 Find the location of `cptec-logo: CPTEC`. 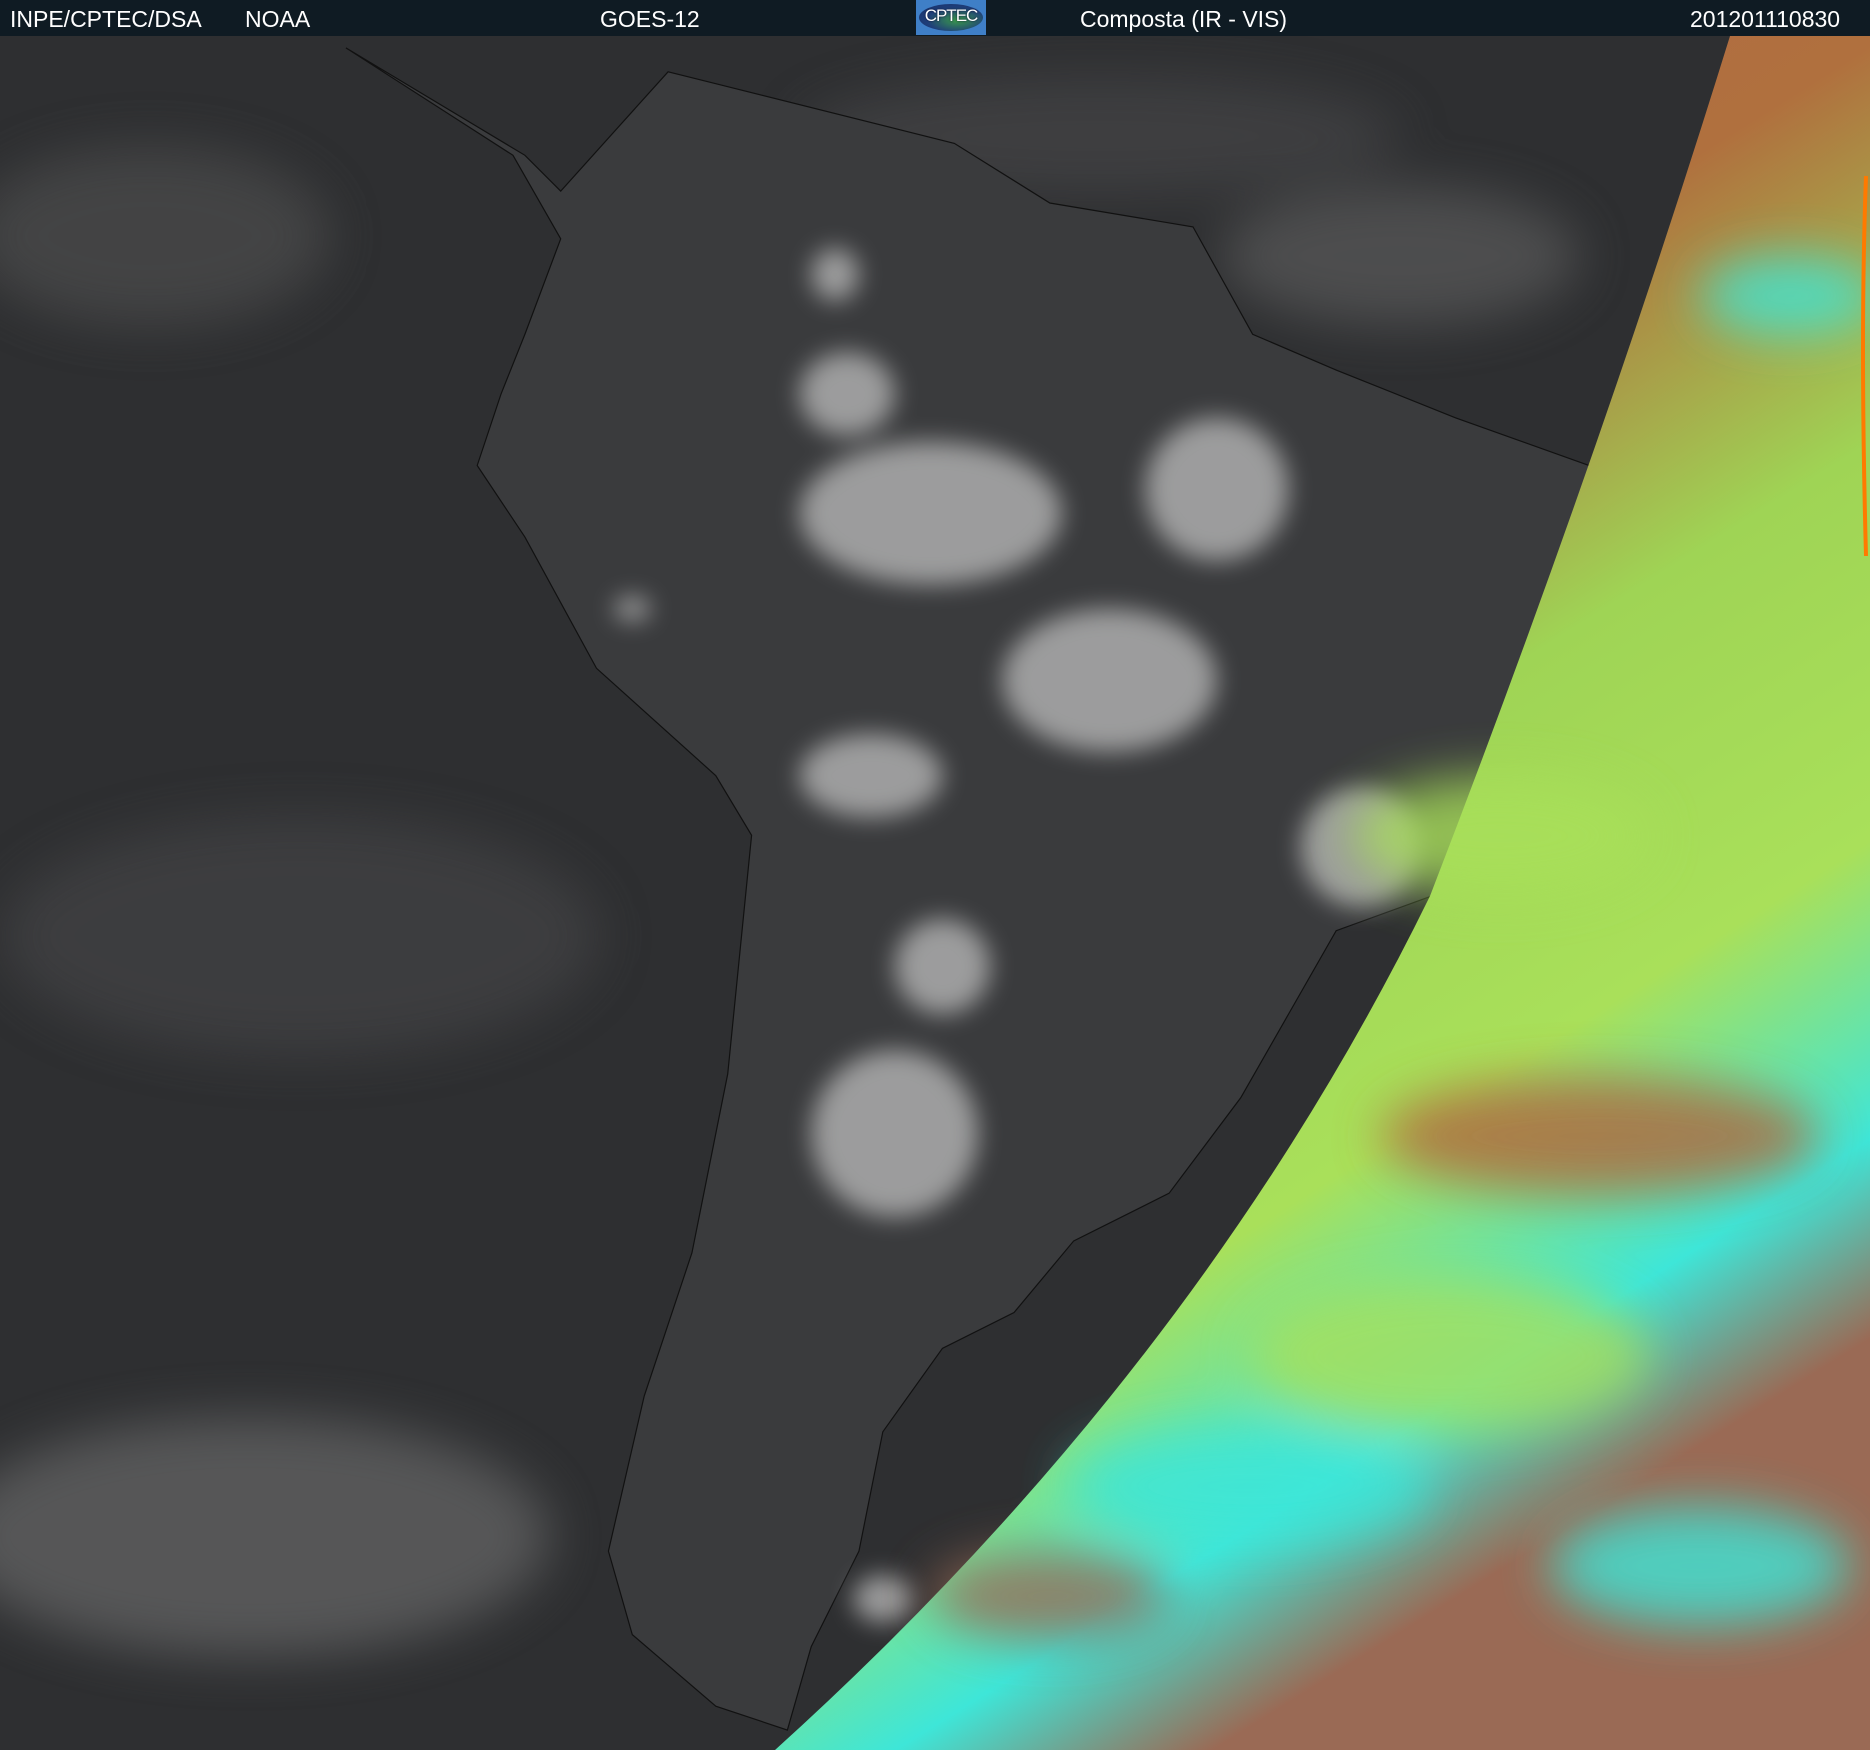

cptec-logo: CPTEC is located at coordinates (951, 17).